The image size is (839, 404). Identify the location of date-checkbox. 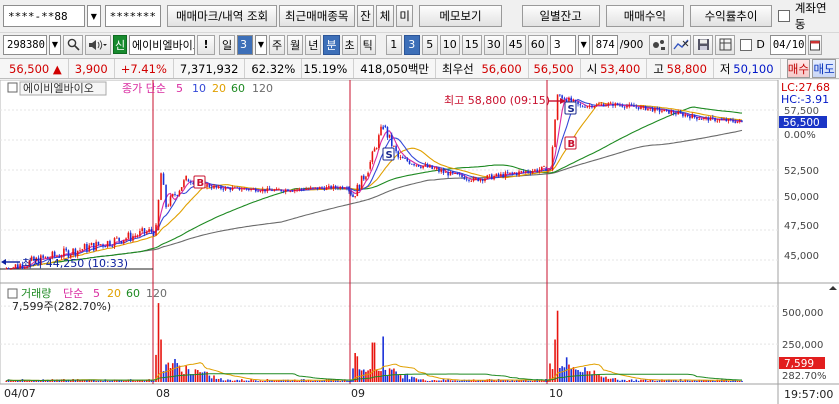
(746, 44).